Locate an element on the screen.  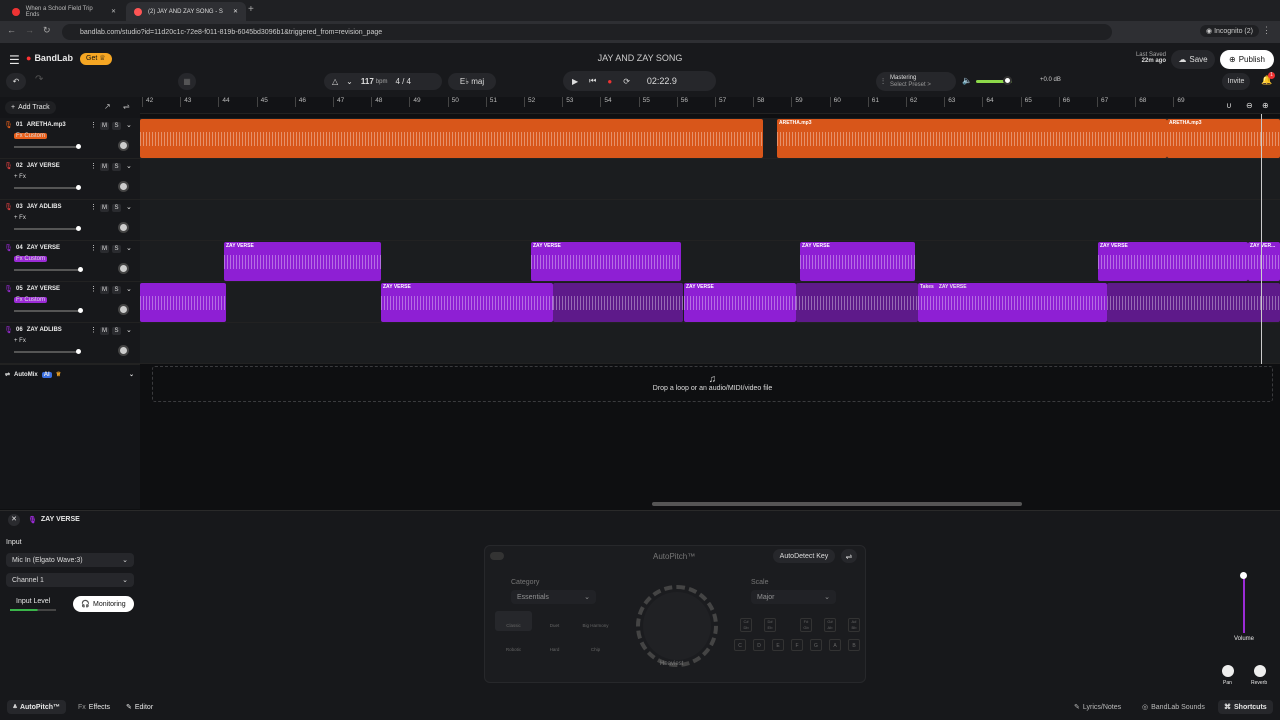
forward-icon: → is located at coordinates (29, 30).